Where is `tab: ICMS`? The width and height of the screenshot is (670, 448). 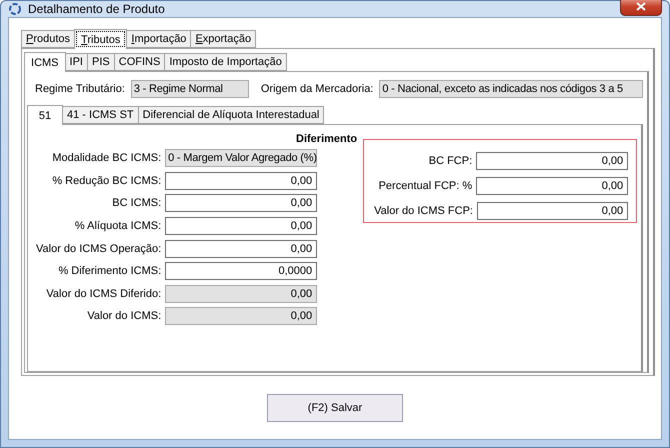
tab: ICMS is located at coordinates (45, 62).